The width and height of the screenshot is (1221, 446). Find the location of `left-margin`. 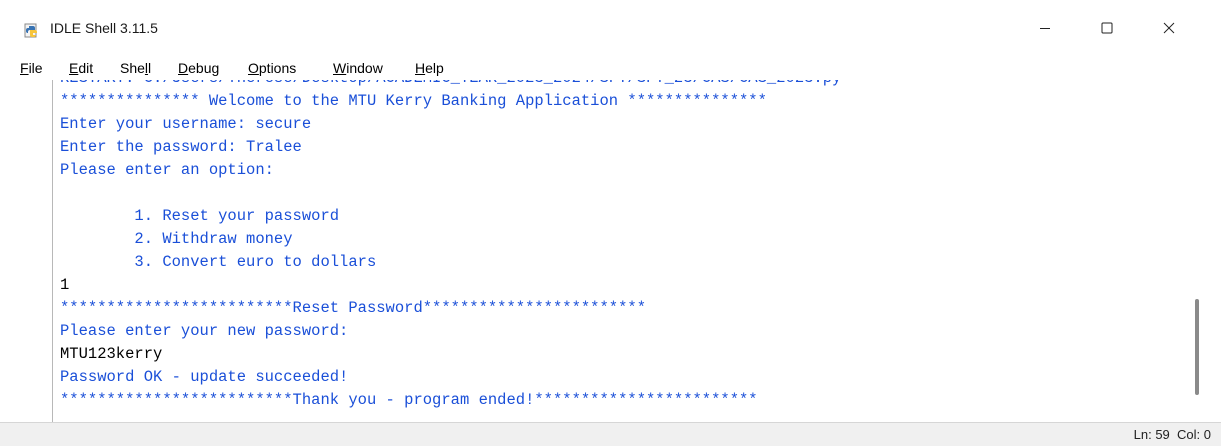

left-margin is located at coordinates (19, 251).